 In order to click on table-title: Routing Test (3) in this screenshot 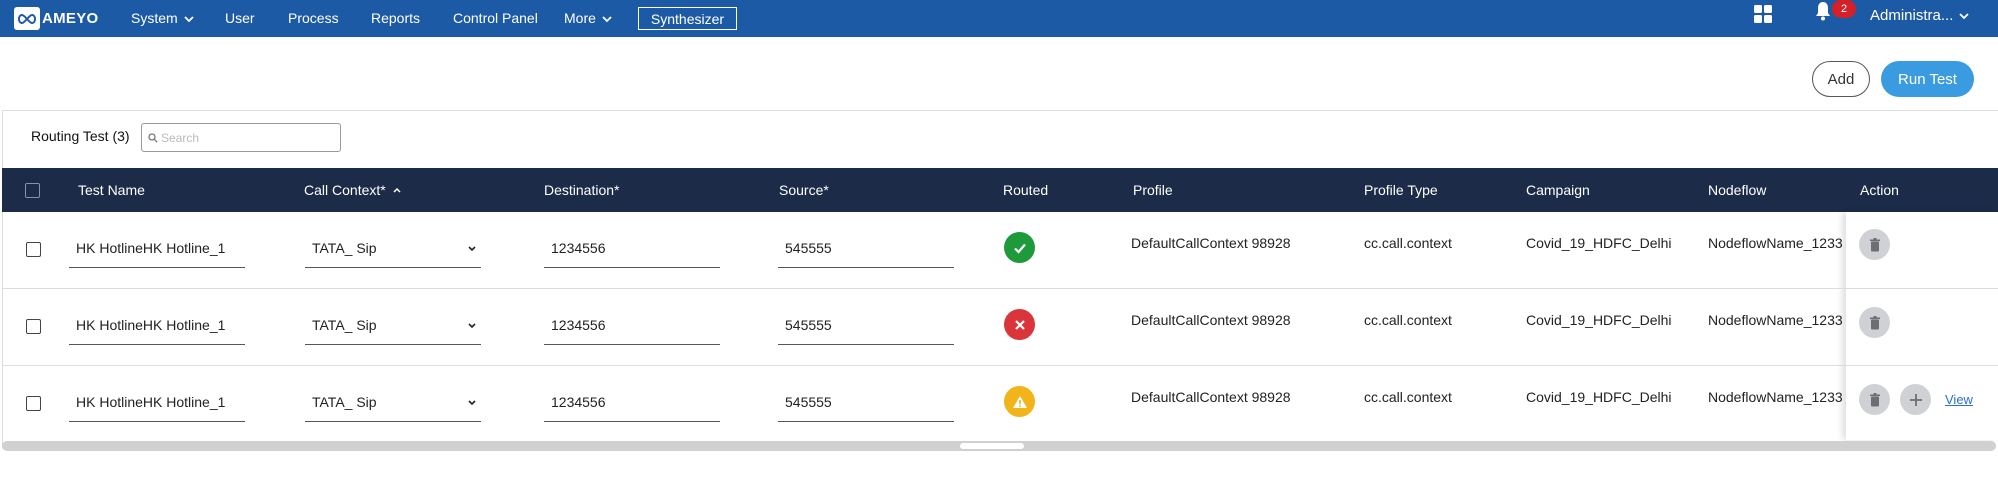, I will do `click(80, 136)`.